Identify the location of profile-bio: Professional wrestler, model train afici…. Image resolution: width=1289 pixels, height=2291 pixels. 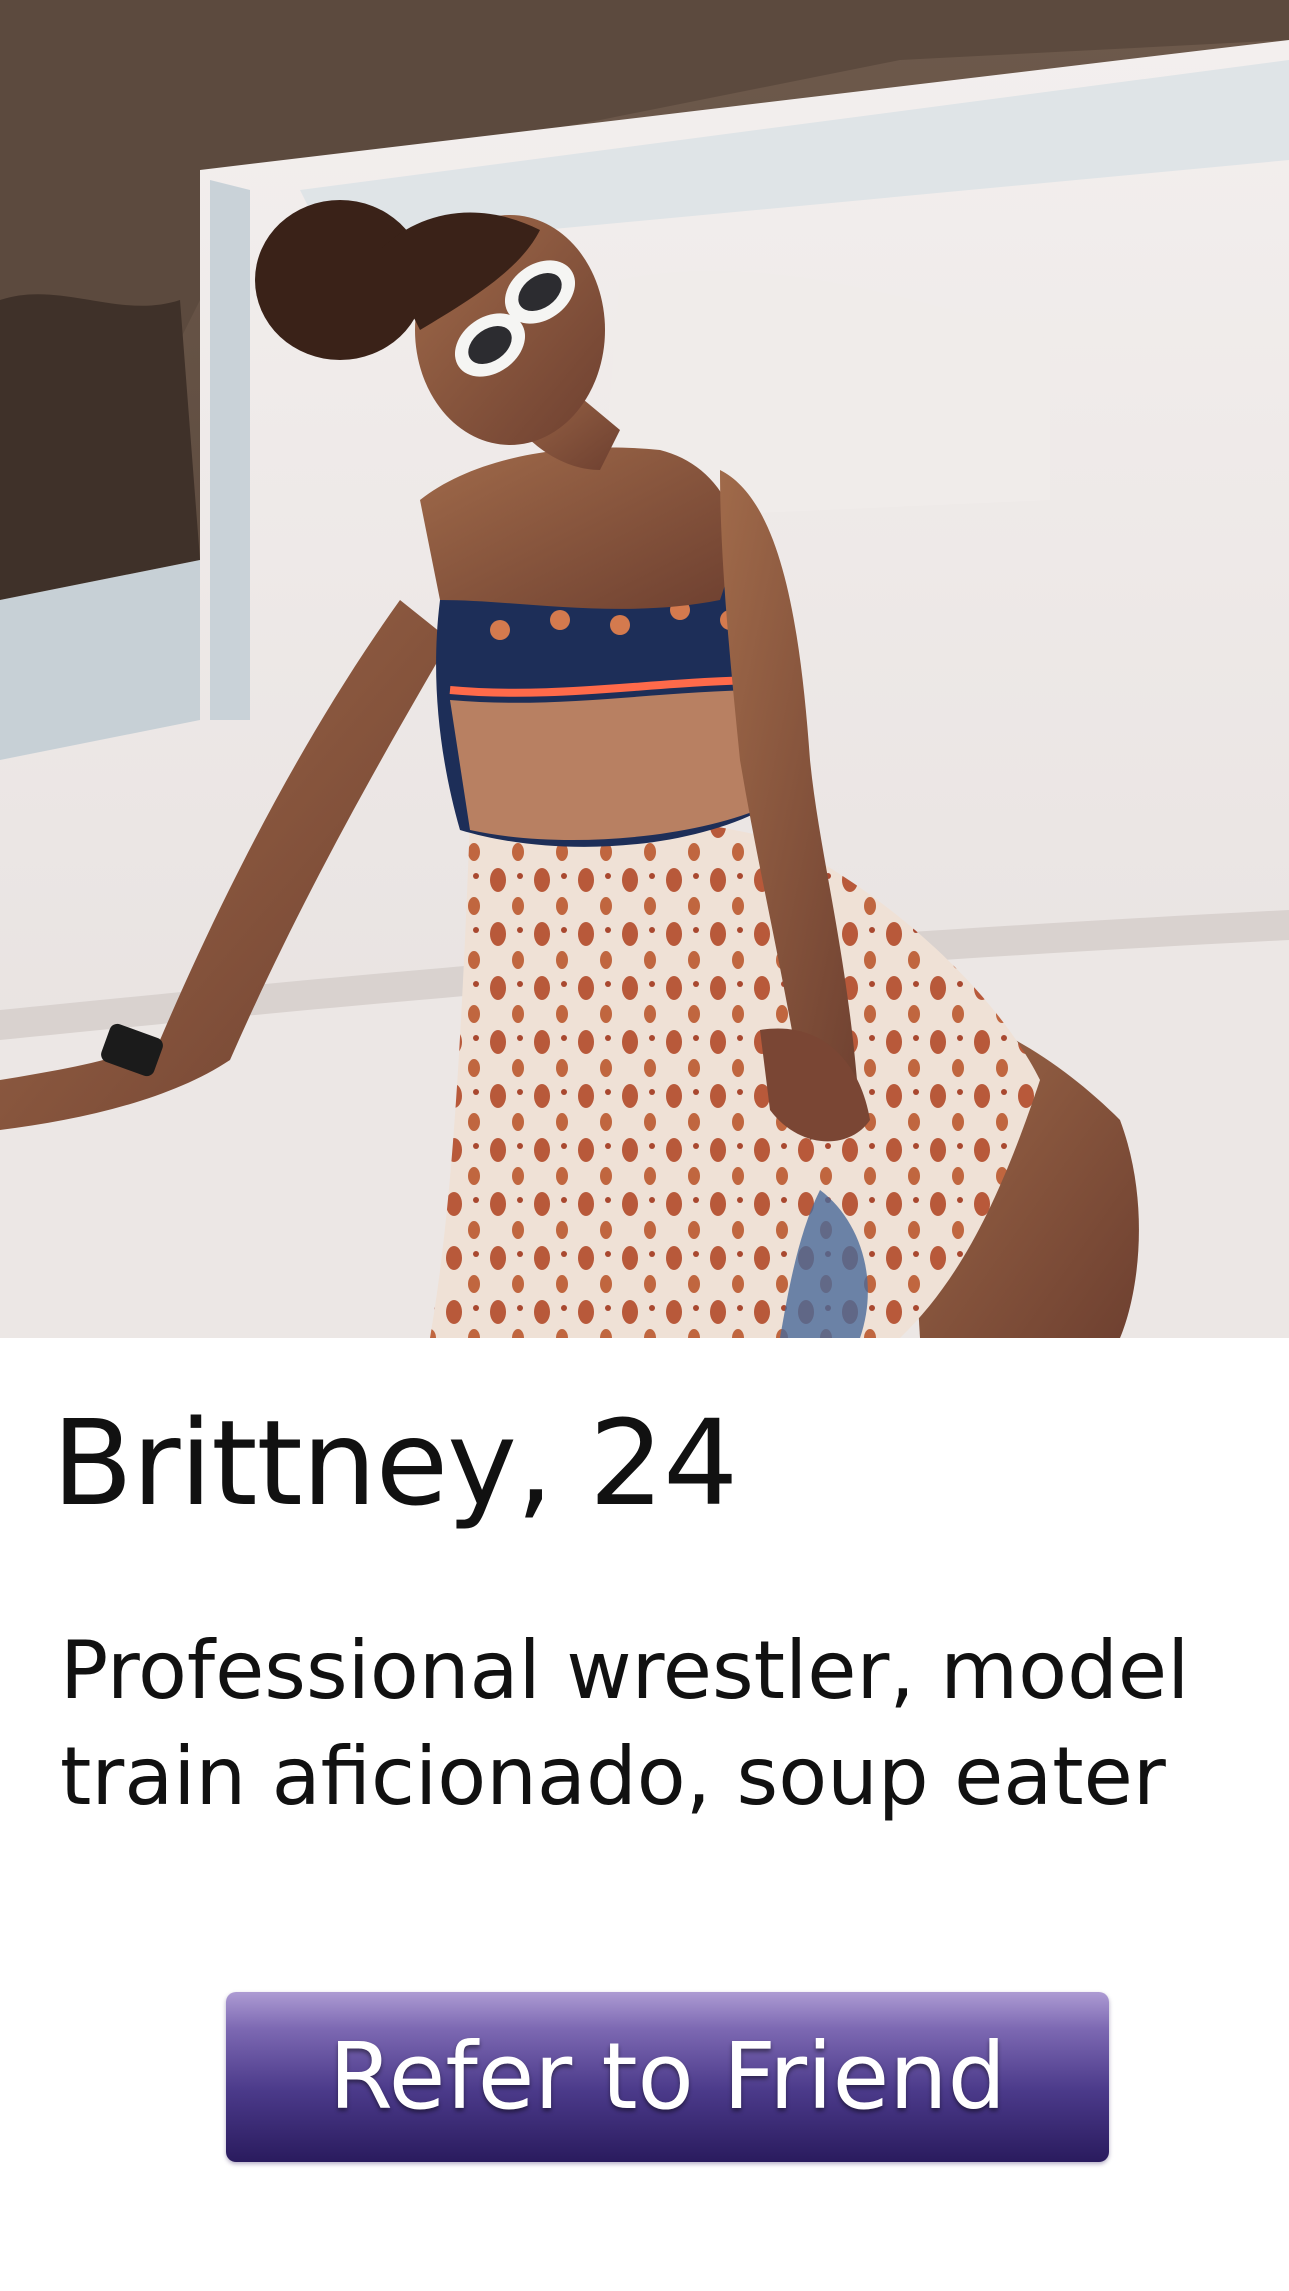
(650, 1724).